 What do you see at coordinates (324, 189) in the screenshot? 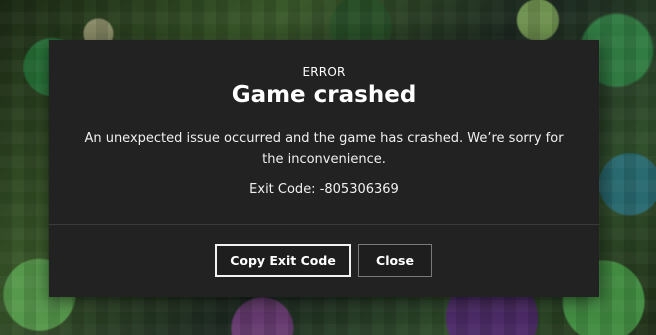
I see `exit-code-text: Exit Code: -805306369` at bounding box center [324, 189].